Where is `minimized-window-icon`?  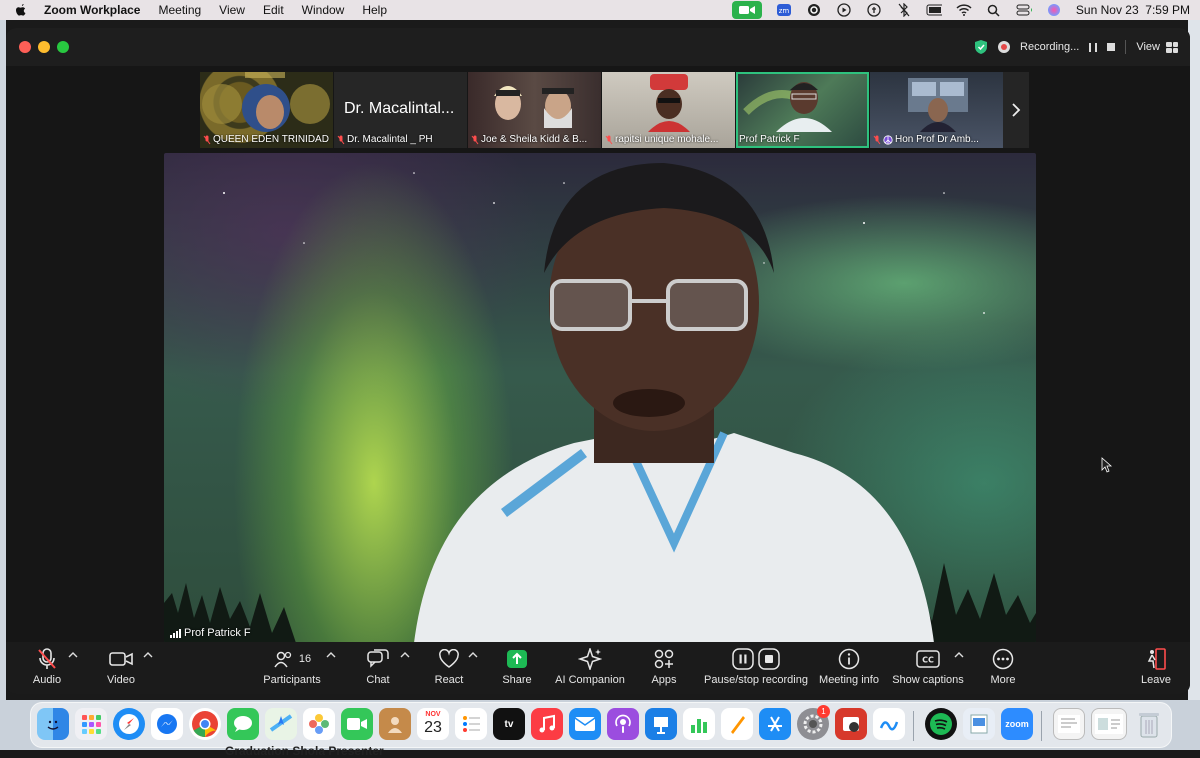 minimized-window-icon is located at coordinates (1109, 724).